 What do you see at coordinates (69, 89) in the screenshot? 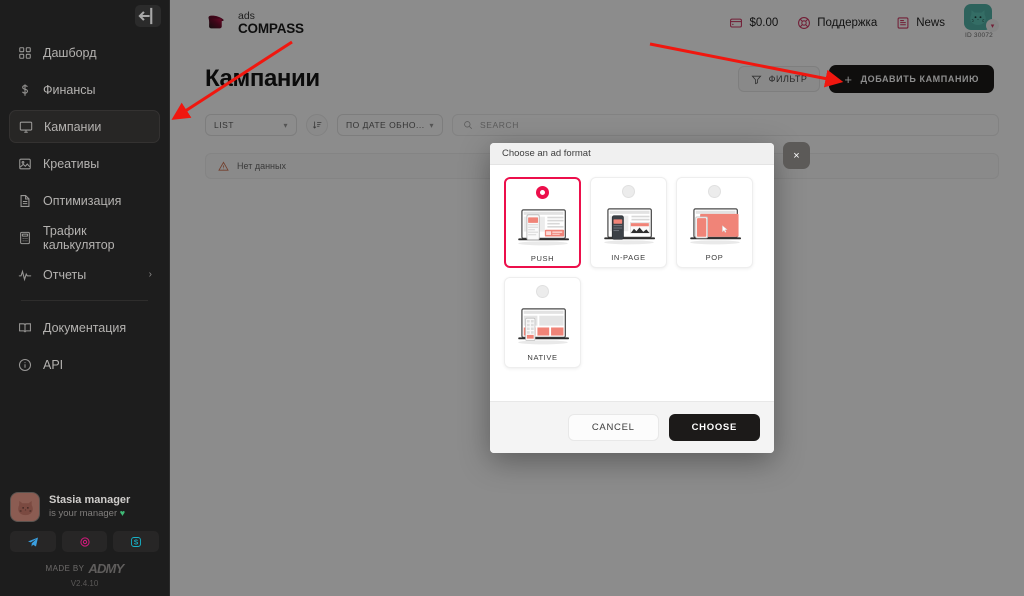
I see `sidebar-item-label: Финансы` at bounding box center [69, 89].